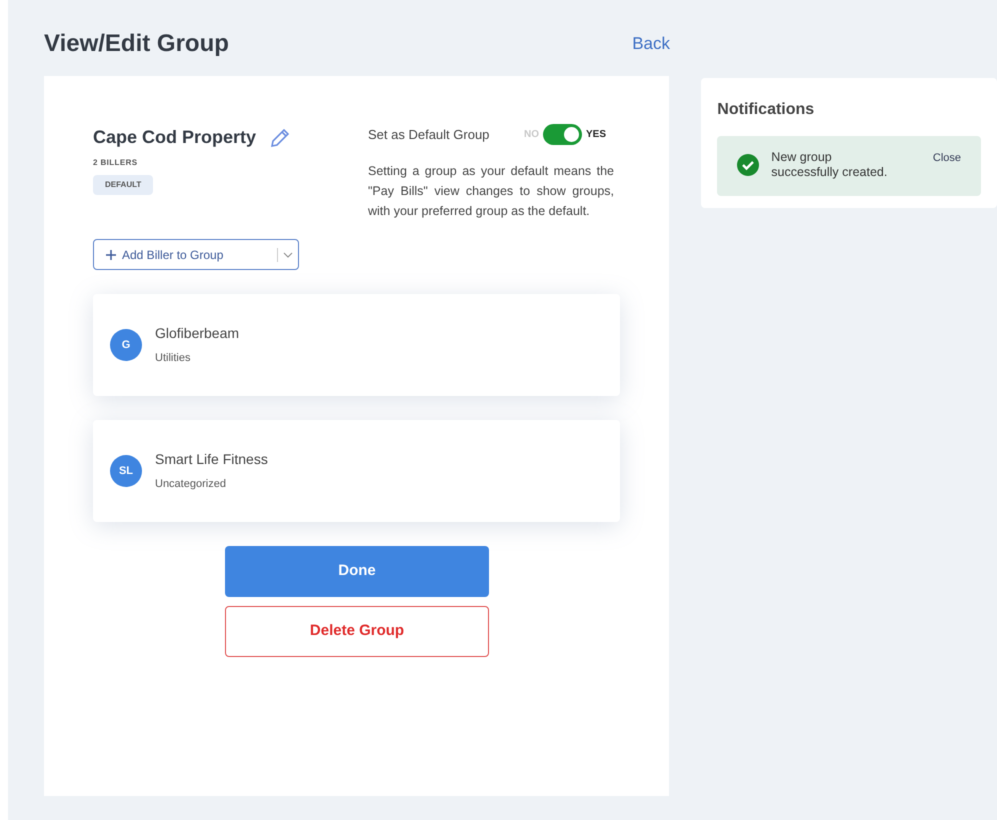  Describe the element at coordinates (115, 163) in the screenshot. I see `biller-count: 2 BILLERS` at that location.